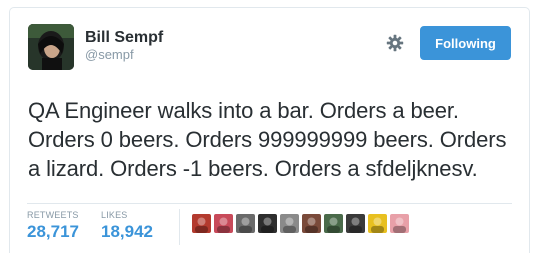 This screenshot has width=540, height=253. I want to click on avatar-image, so click(51, 47).